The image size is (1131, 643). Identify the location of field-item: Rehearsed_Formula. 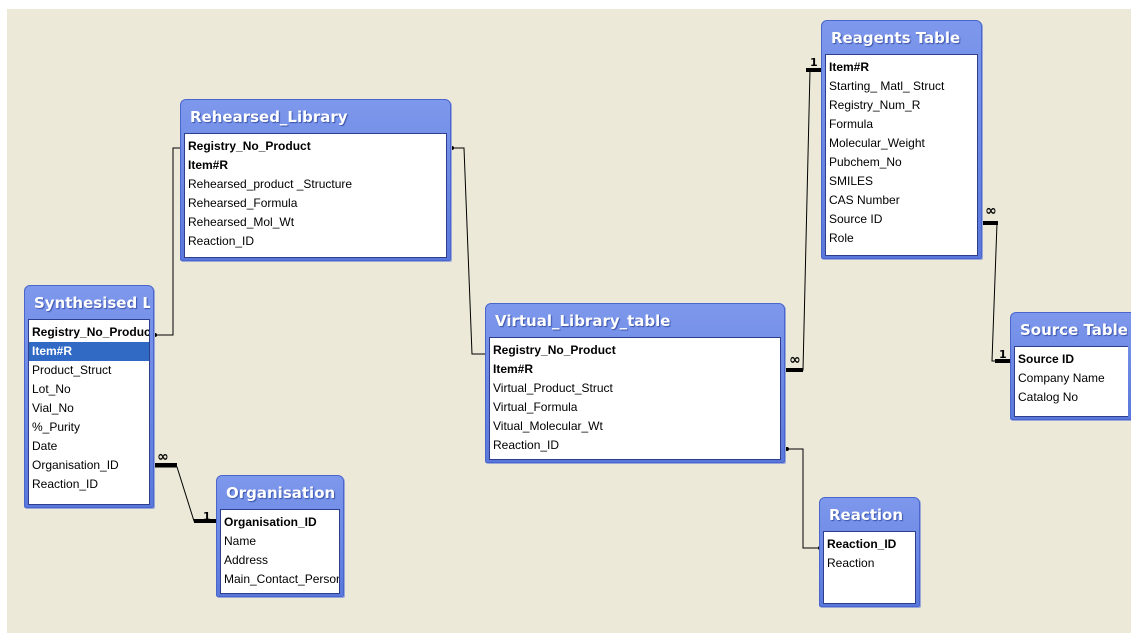
(315, 203).